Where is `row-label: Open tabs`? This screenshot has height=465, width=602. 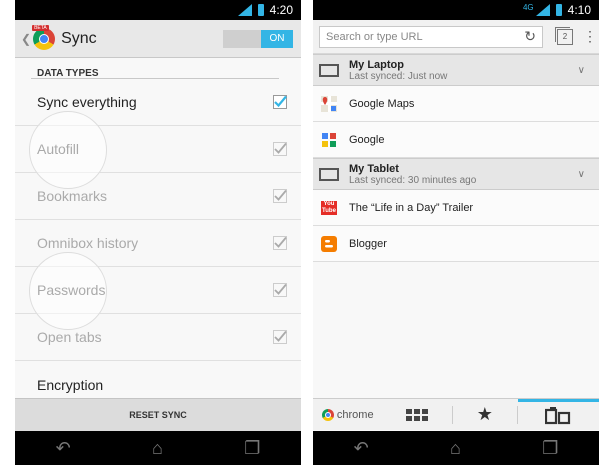 row-label: Open tabs is located at coordinates (69, 337).